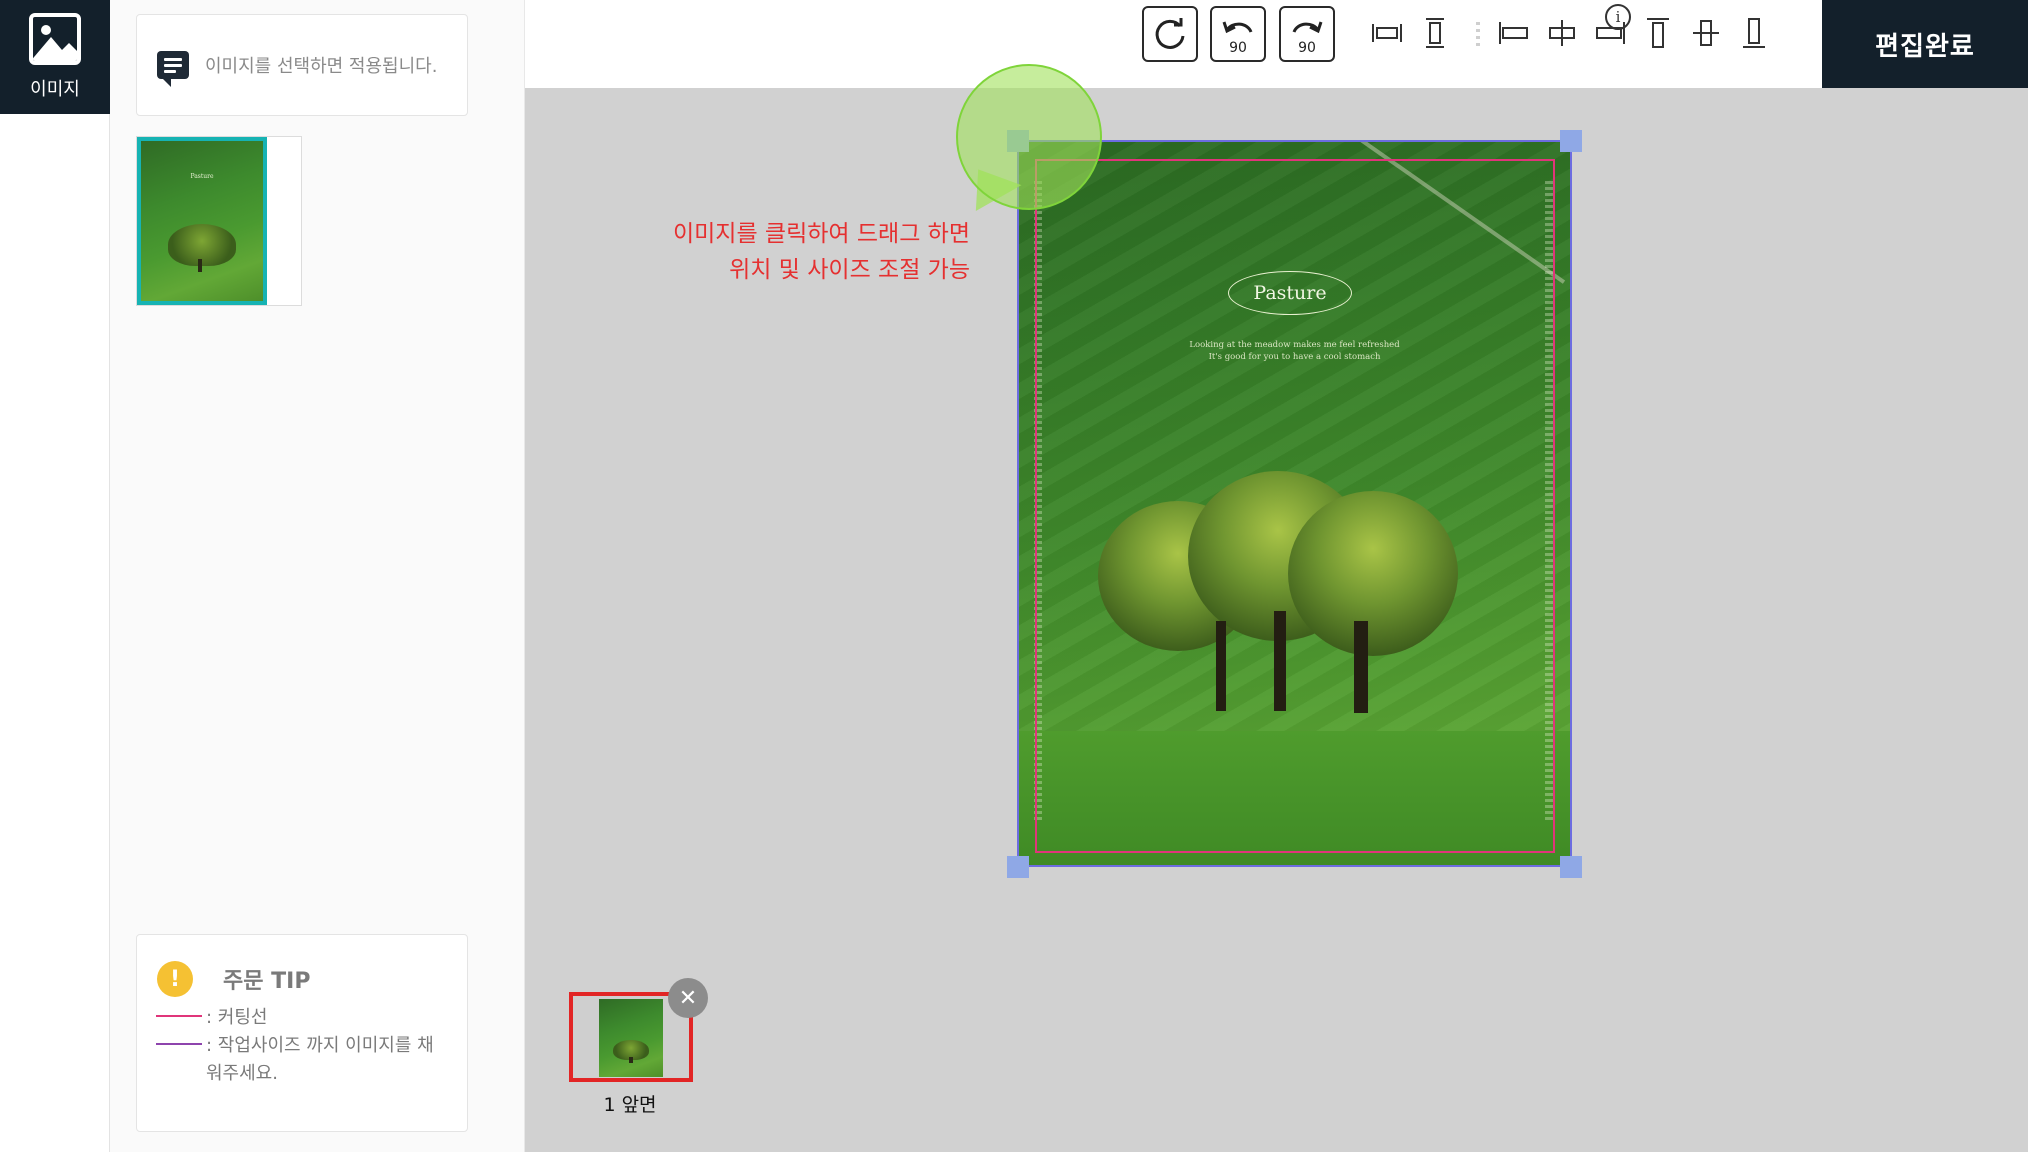 Image resolution: width=2028 pixels, height=1152 pixels. I want to click on poster-title: Pasture, so click(1290, 293).